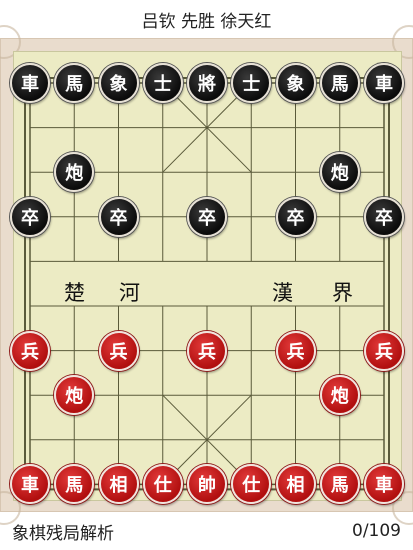 This screenshot has height=550, width=413. Describe the element at coordinates (162, 484) in the screenshot. I see `piece-red: 仕` at that location.